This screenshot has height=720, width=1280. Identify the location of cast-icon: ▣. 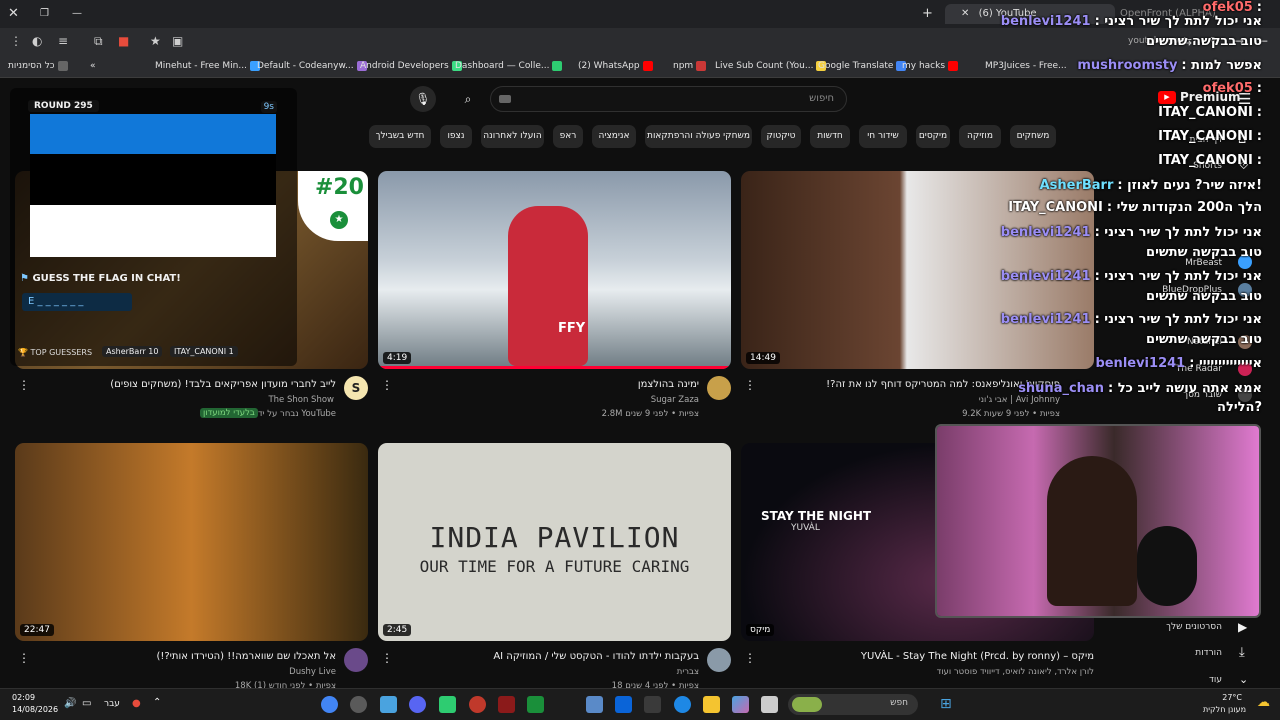
(177, 41).